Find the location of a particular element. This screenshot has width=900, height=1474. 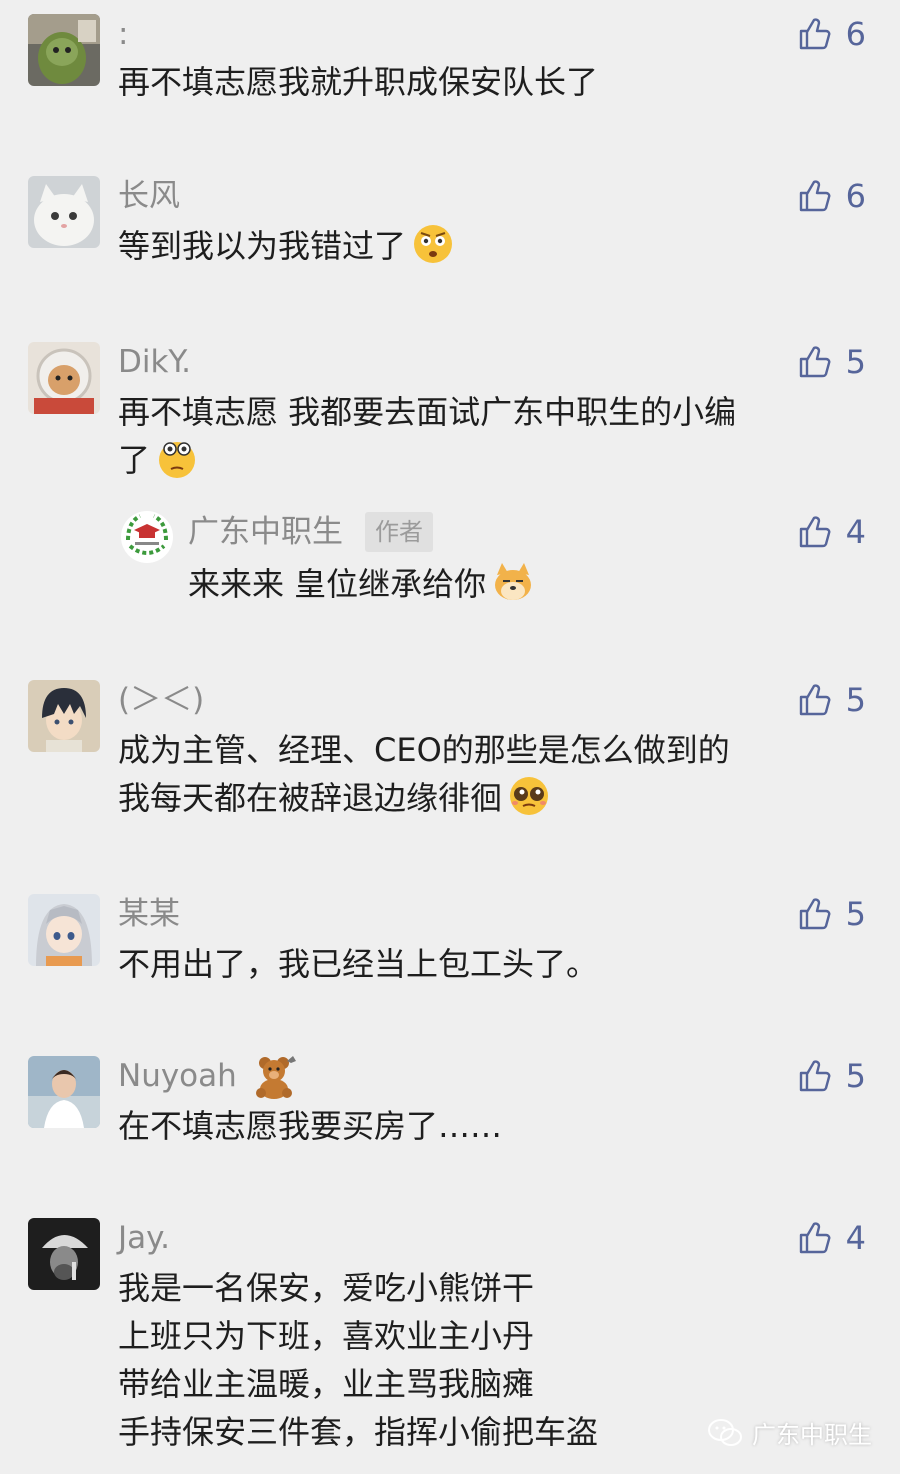

anime-girl-avatar is located at coordinates (64, 930).